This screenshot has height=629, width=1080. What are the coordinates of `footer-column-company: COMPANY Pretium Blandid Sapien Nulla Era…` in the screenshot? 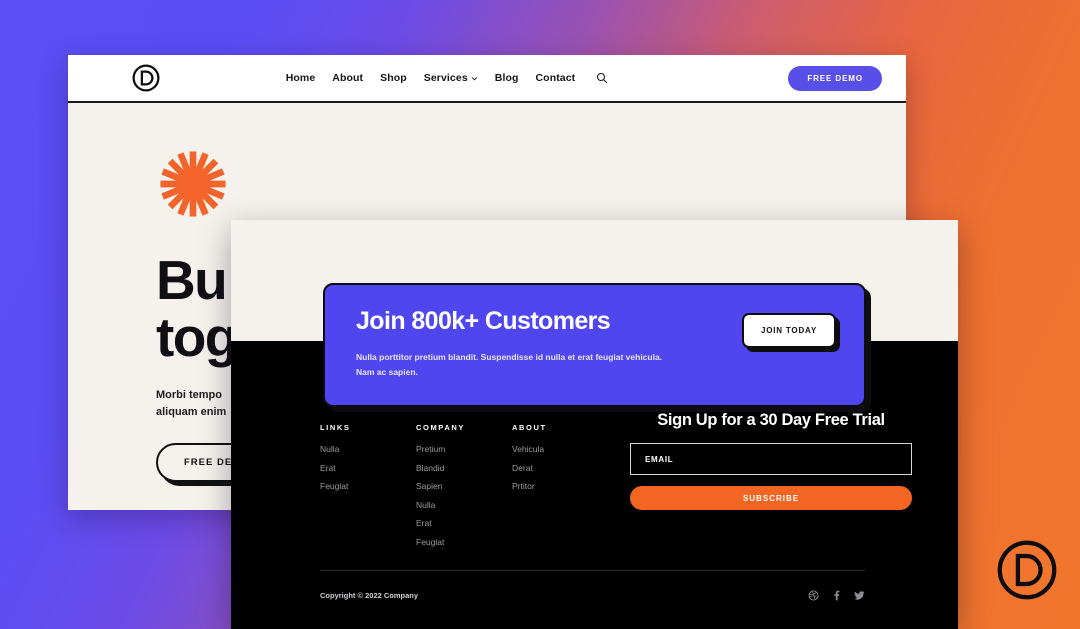 It's located at (464, 489).